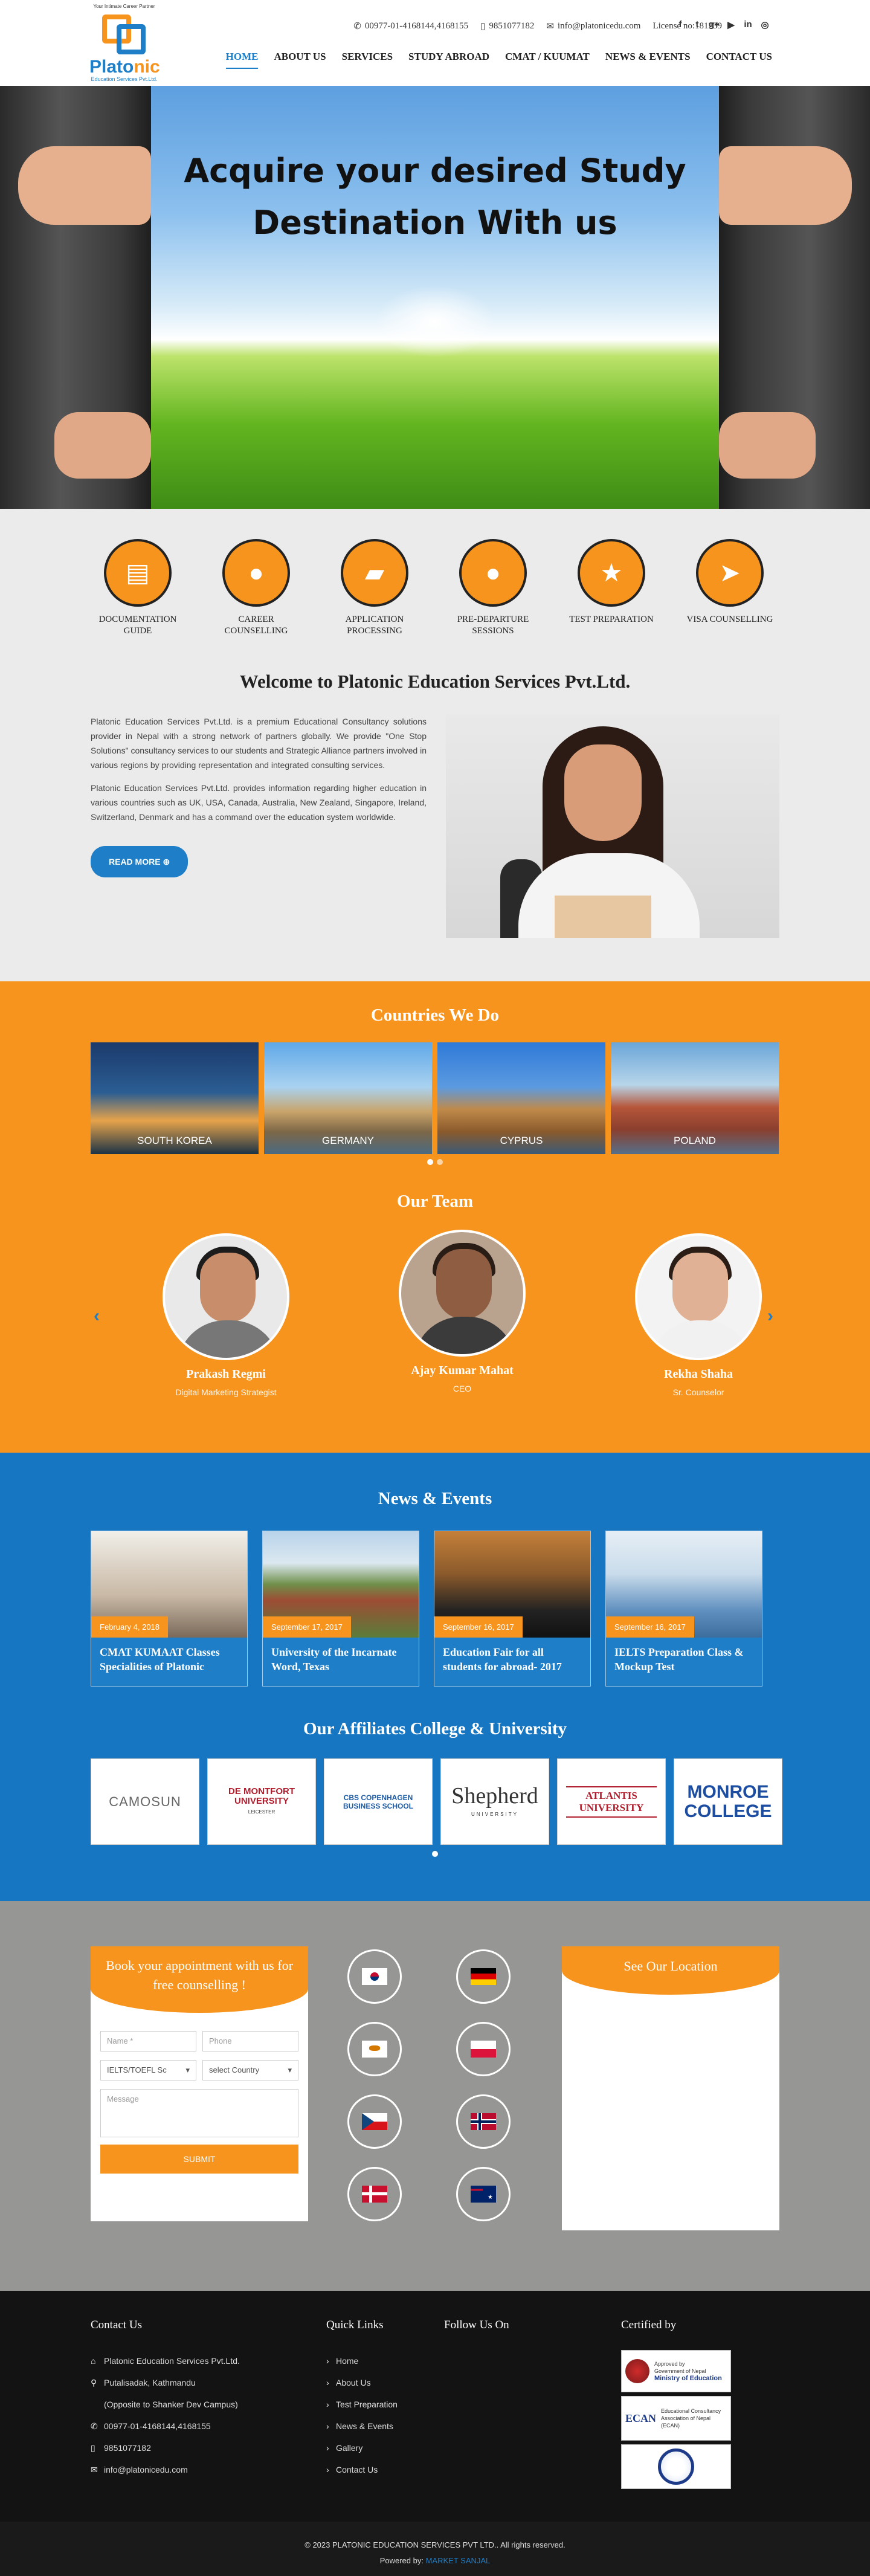 The image size is (870, 2576). Describe the element at coordinates (637, 2371) in the screenshot. I see `nepal-emblem-icon` at that location.